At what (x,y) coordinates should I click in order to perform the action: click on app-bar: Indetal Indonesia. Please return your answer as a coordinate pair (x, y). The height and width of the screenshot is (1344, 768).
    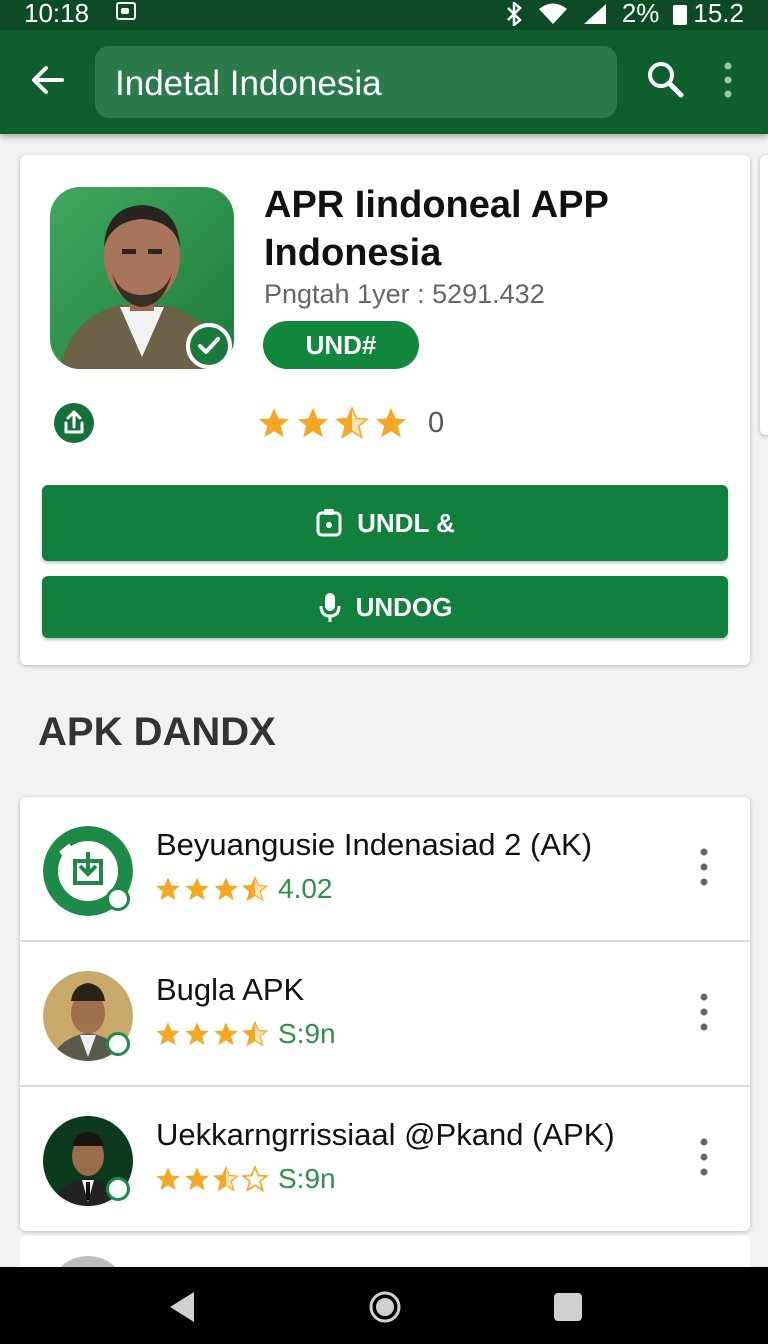
    Looking at the image, I should click on (384, 82).